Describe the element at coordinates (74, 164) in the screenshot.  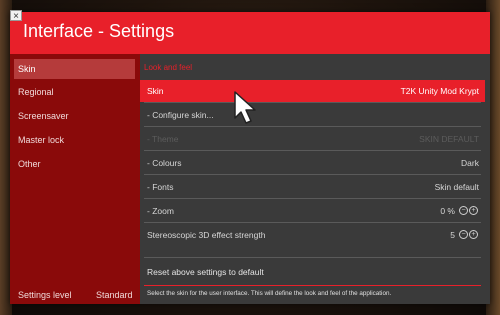
I see `sidebar-item-other: Other` at that location.